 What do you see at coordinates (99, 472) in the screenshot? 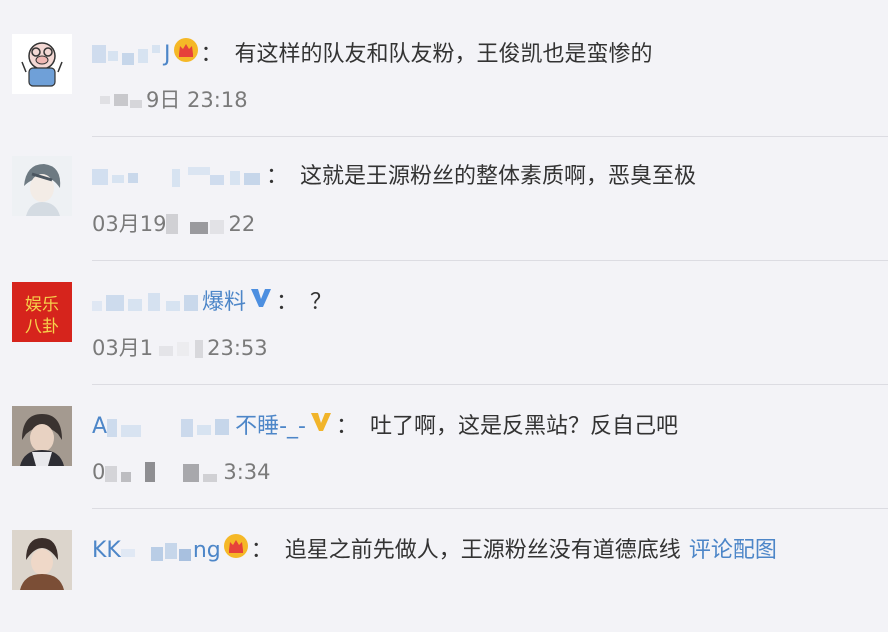
I see `comment-time-prefix: 0` at bounding box center [99, 472].